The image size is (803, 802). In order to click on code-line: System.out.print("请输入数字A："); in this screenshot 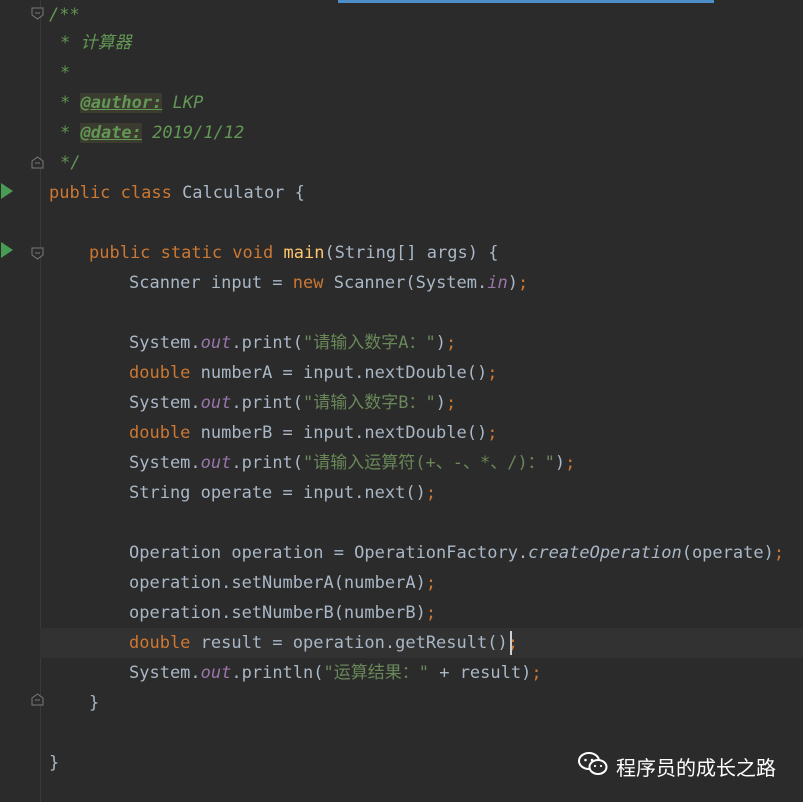, I will do `click(292, 343)`.